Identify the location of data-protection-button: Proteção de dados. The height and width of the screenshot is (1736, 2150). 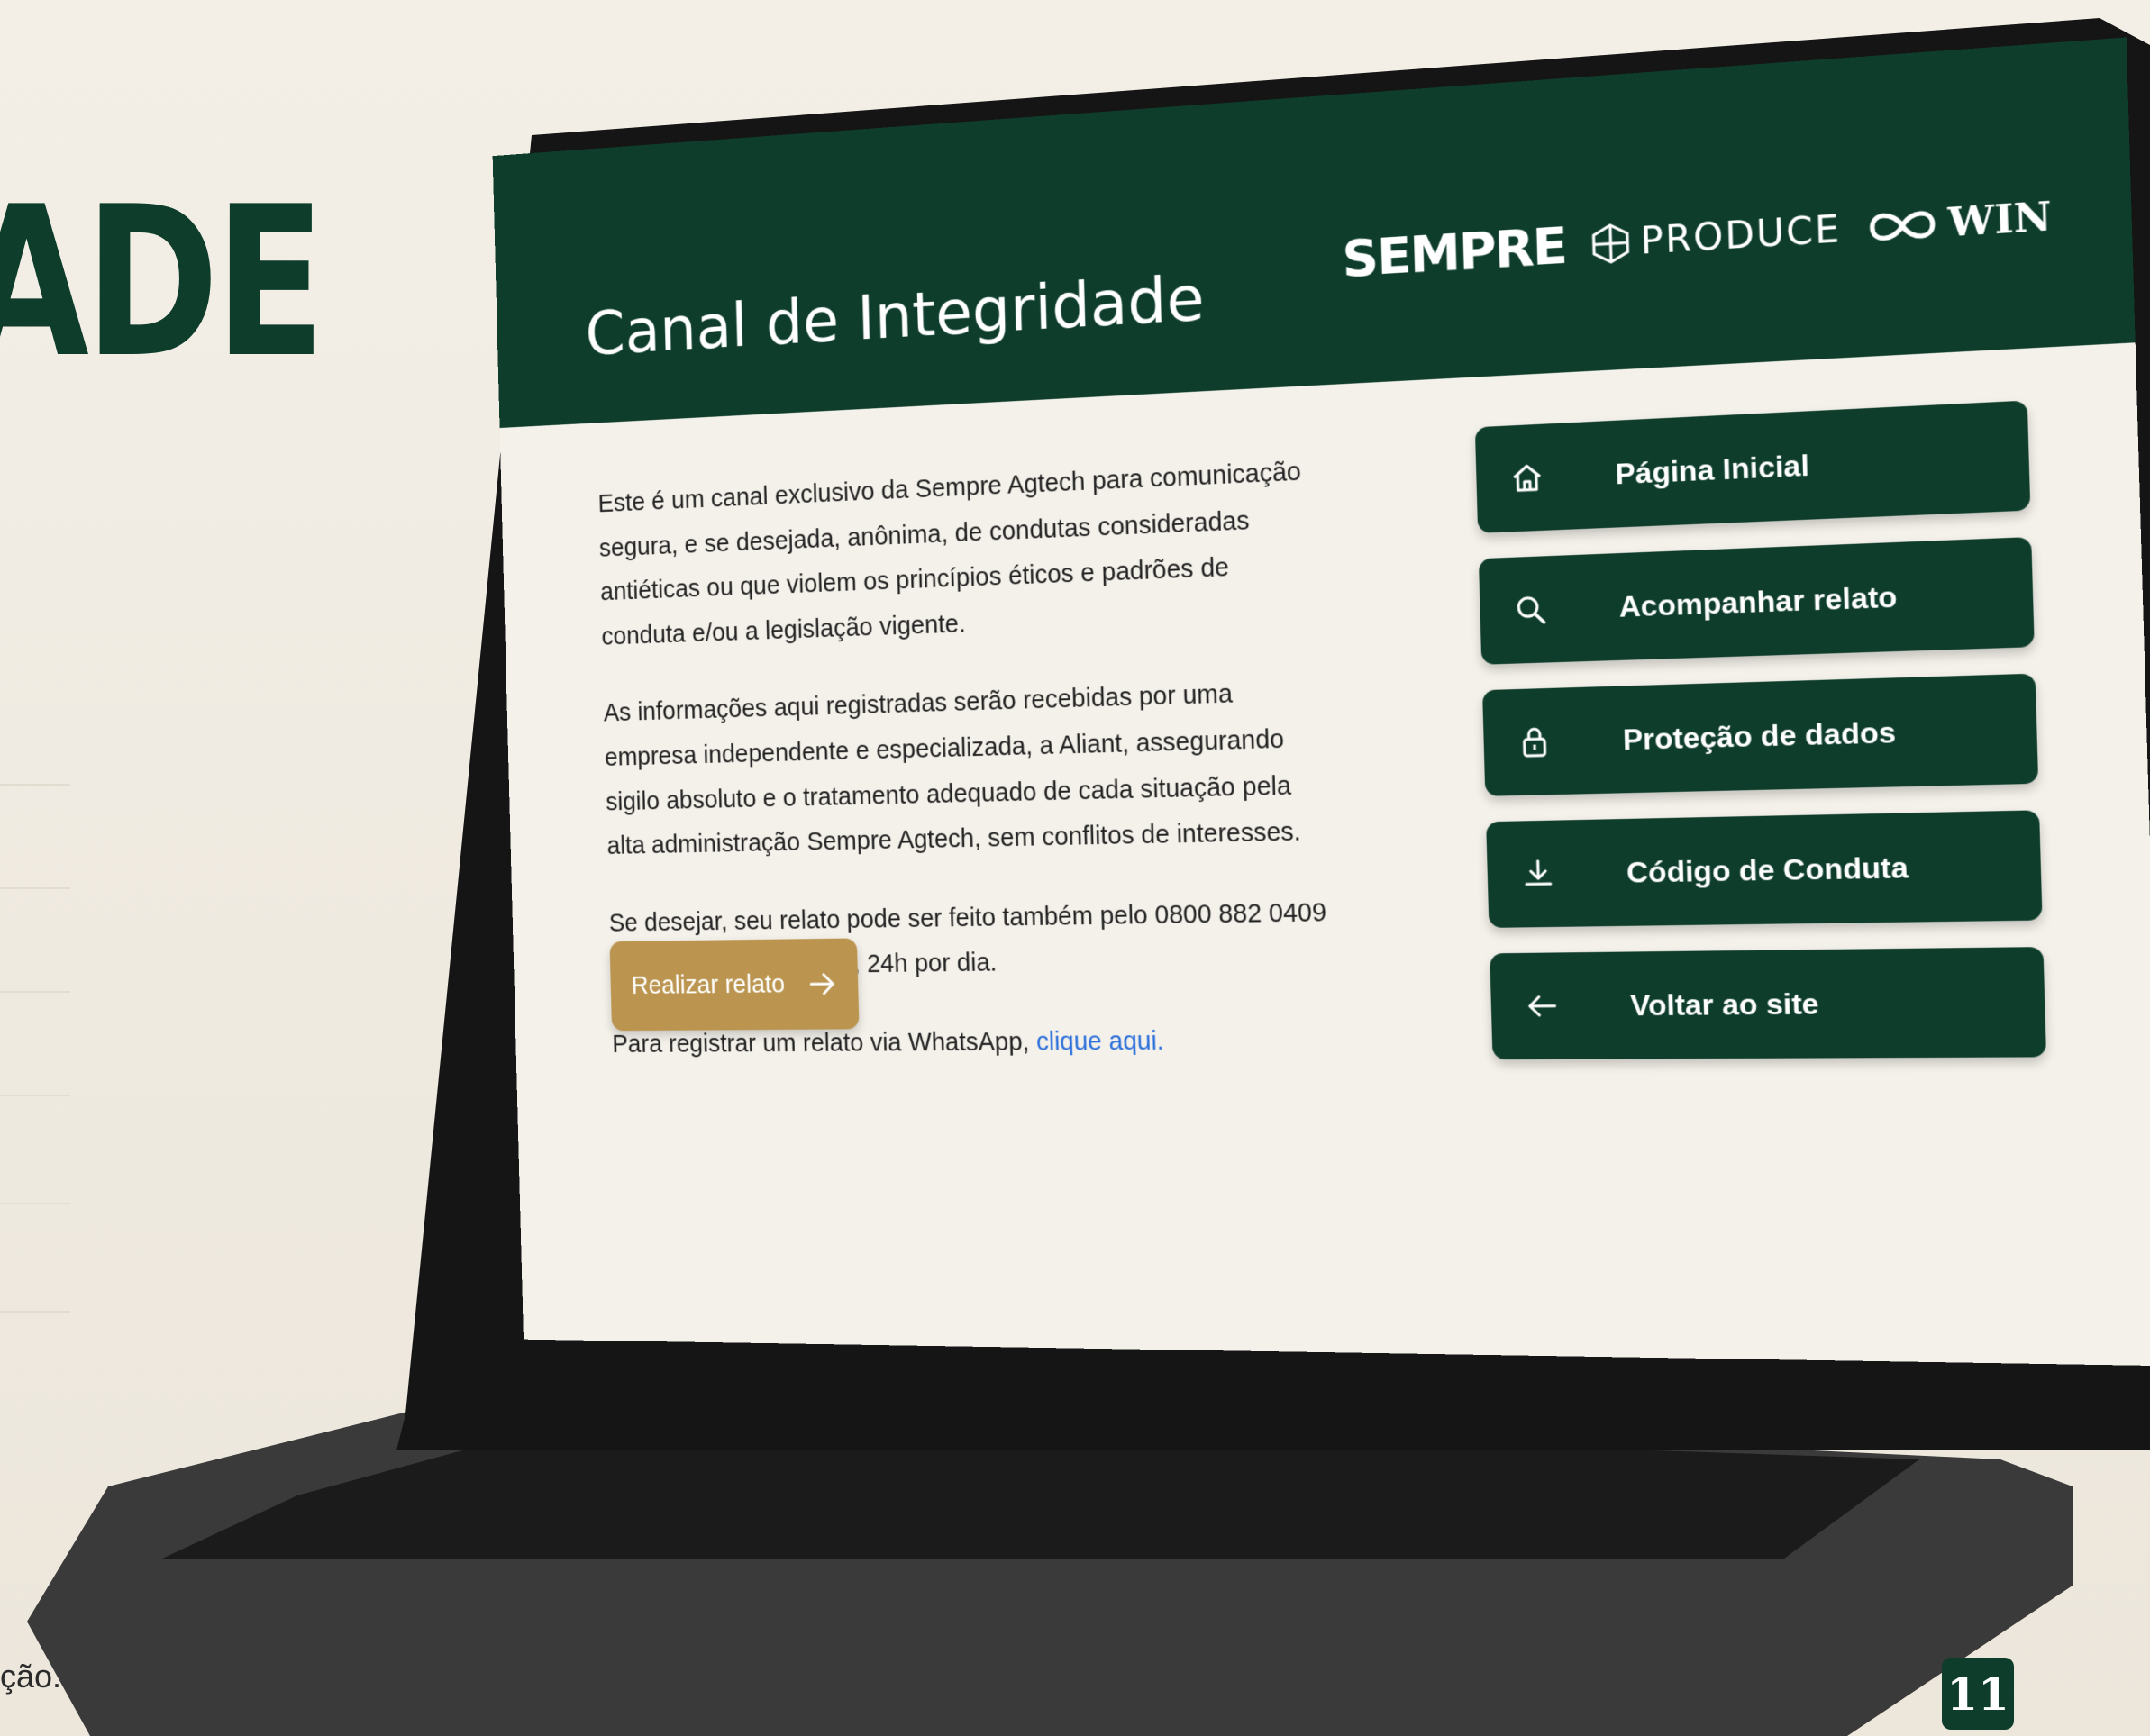
(1760, 734).